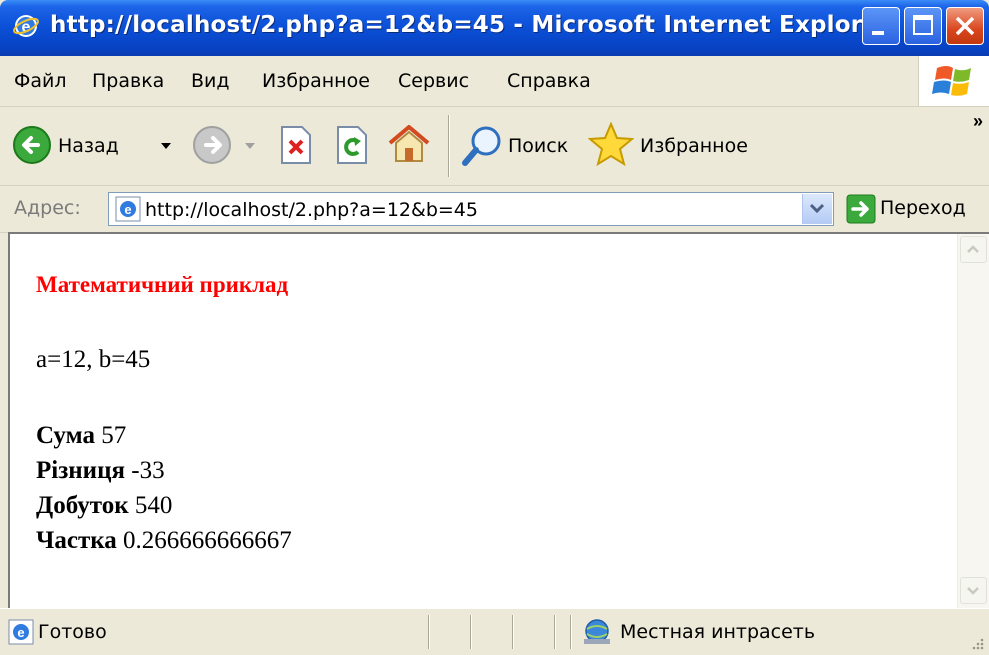  Describe the element at coordinates (316, 81) in the screenshot. I see `menu-favorites: Избранное` at that location.